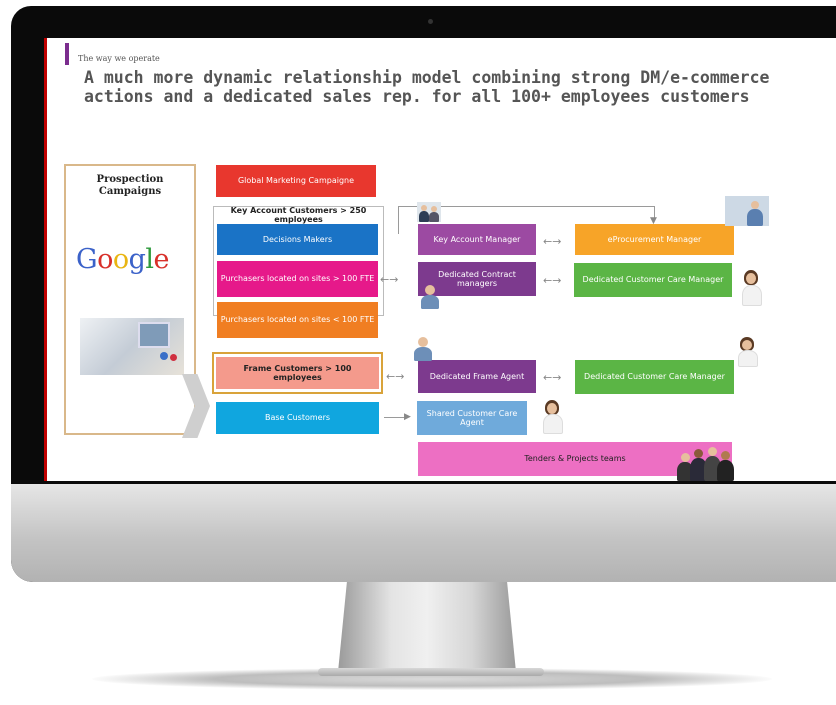  What do you see at coordinates (477, 239) in the screenshot?
I see `key-account-manager-box: Key Account Manager` at bounding box center [477, 239].